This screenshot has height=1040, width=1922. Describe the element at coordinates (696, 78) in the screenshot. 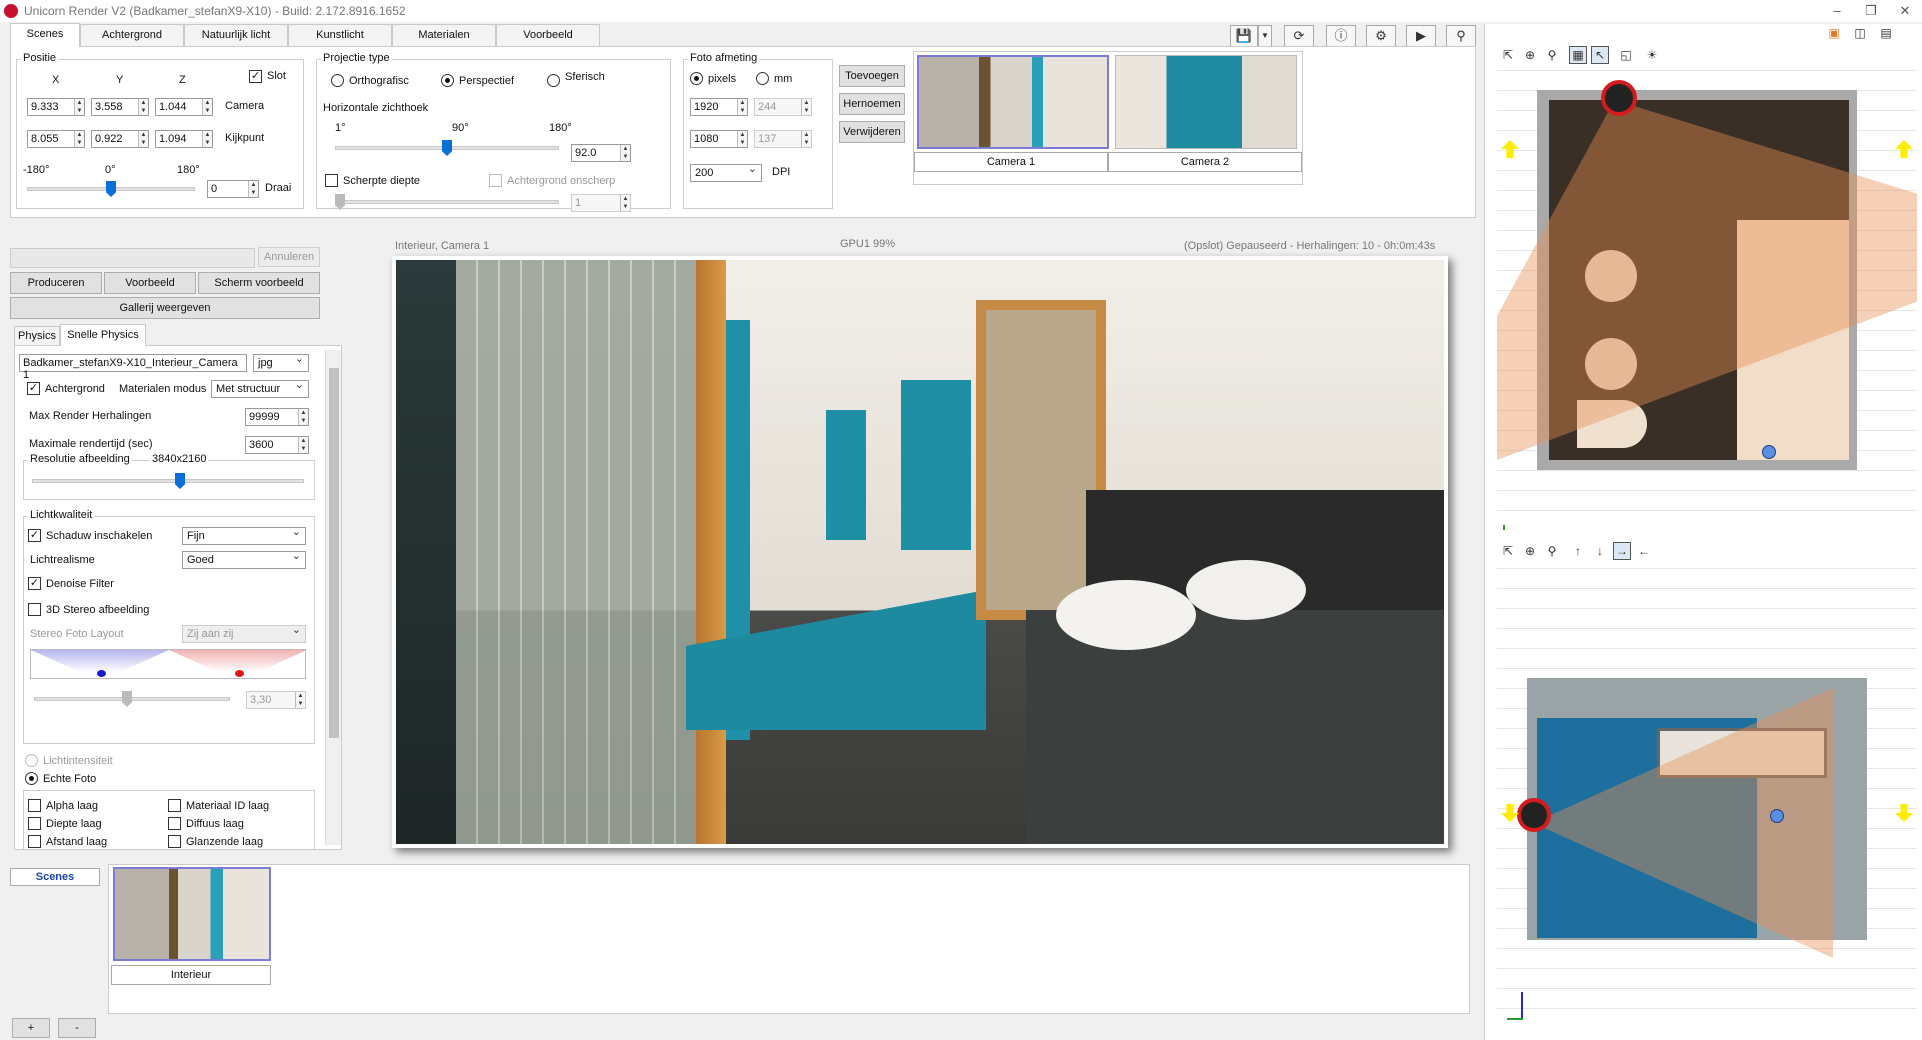

I see `pixels-radio` at that location.